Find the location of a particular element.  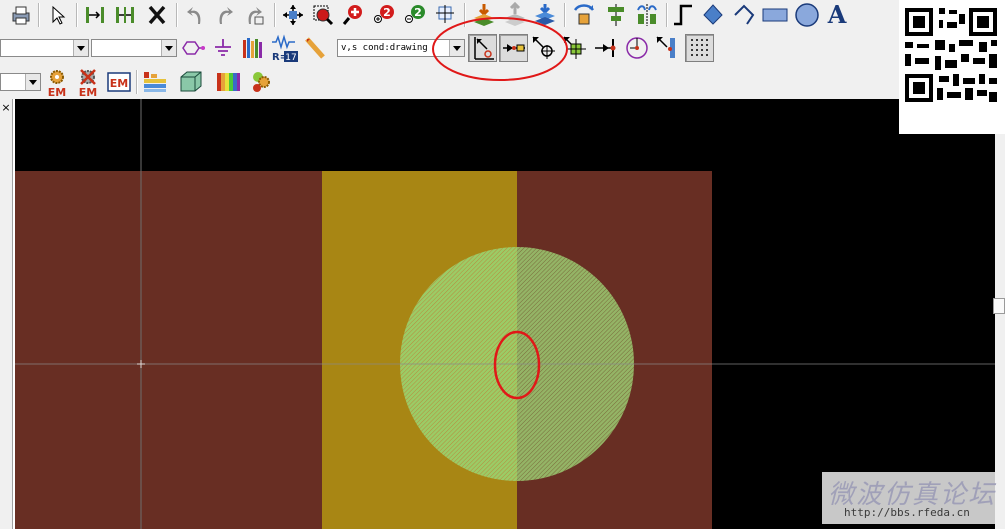

flip-rotate-icon is located at coordinates (584, 15).